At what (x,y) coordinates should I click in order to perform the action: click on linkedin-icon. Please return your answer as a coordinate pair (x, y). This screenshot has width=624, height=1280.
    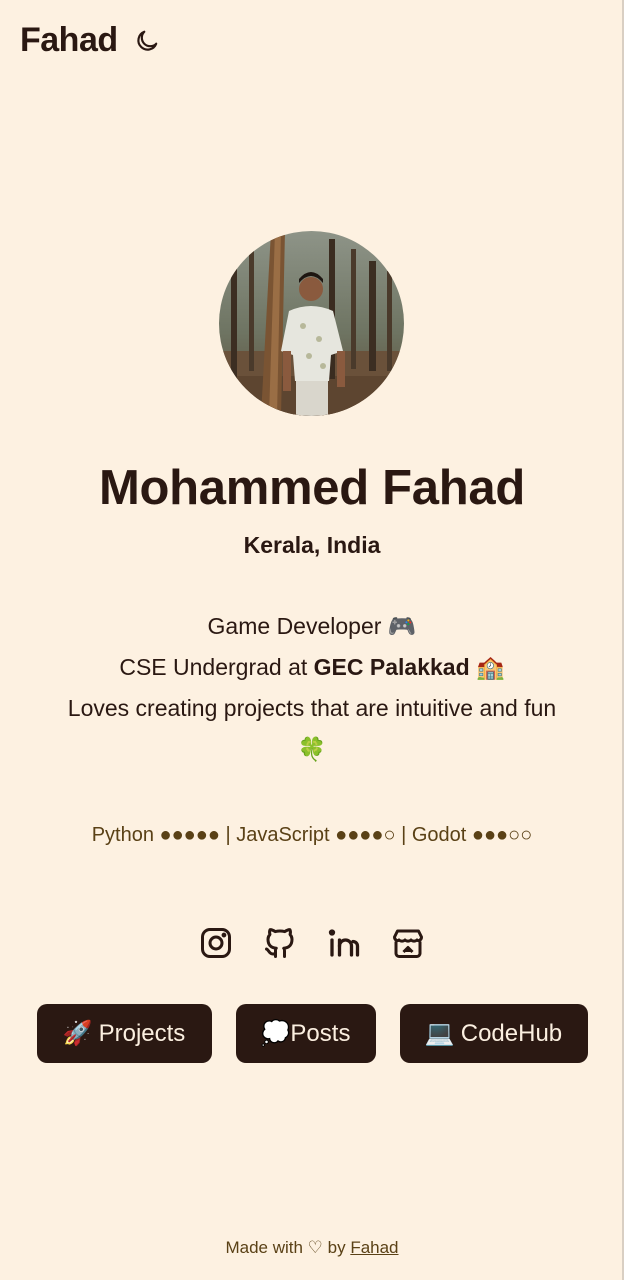
    Looking at the image, I should click on (344, 943).